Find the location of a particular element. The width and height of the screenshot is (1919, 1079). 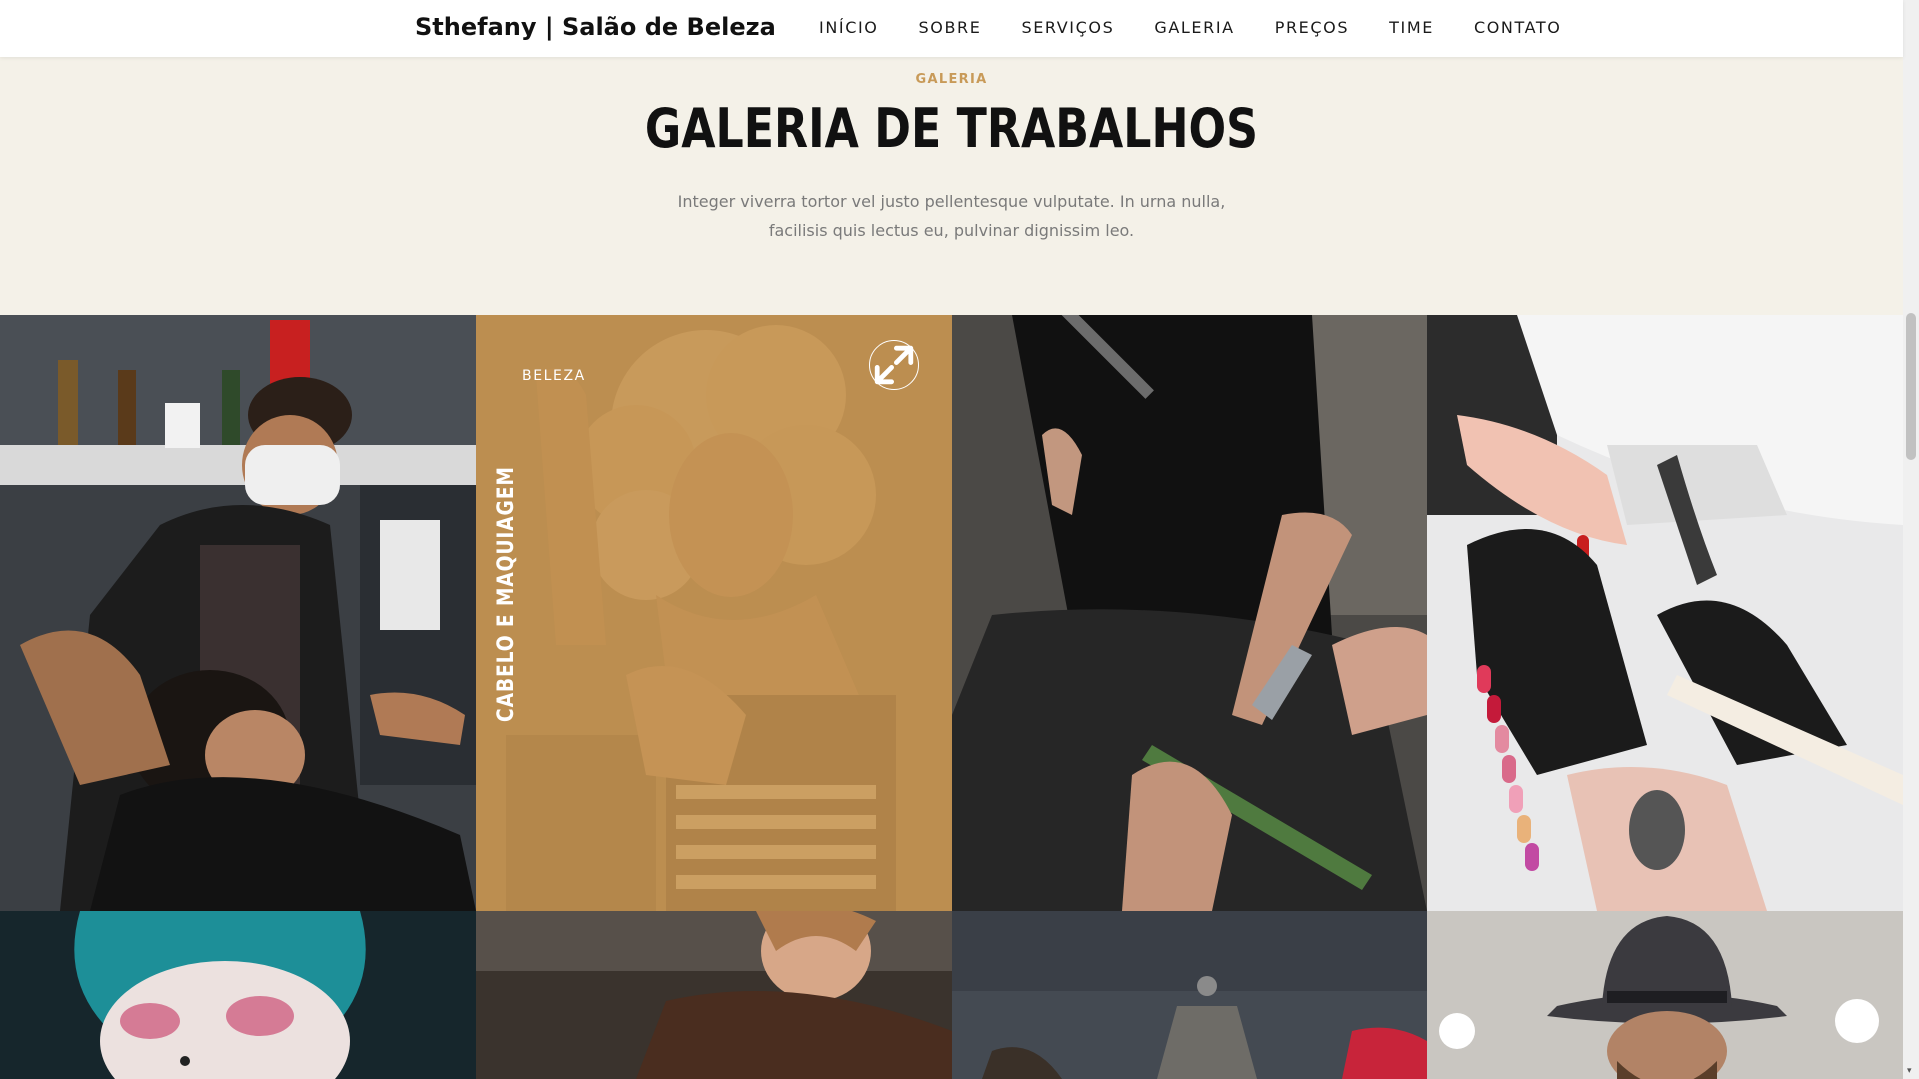

scroll-down-icon: ▾ is located at coordinates (1911, 1071).